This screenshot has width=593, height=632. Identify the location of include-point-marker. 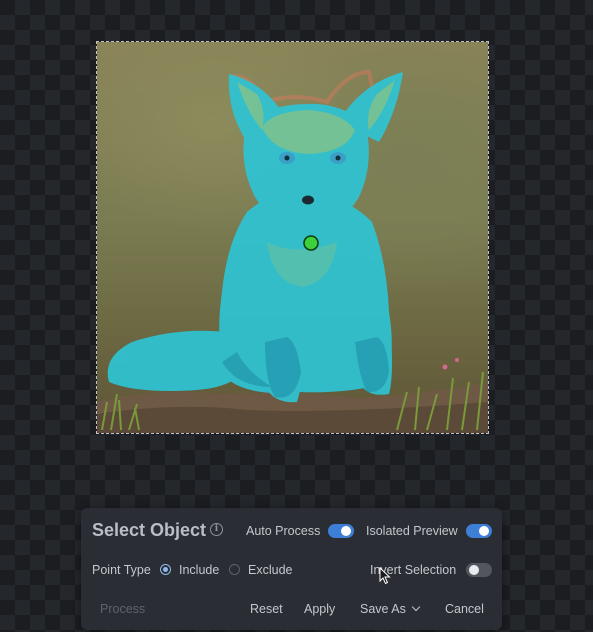
(311, 243).